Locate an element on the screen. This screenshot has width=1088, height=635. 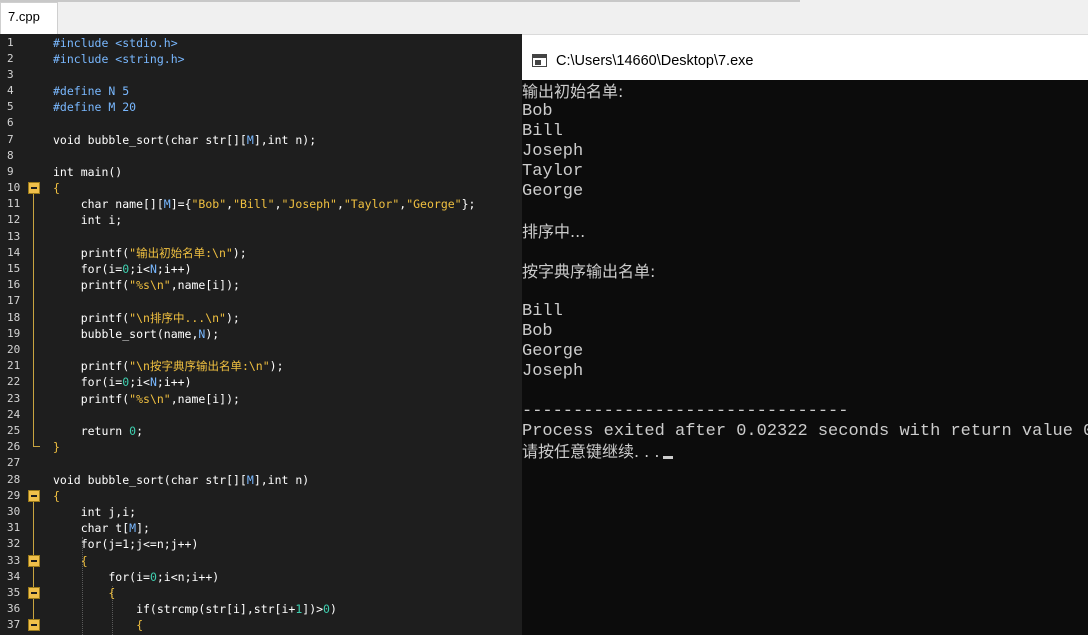
code-string: "\n排序中...\n" is located at coordinates (177, 318).